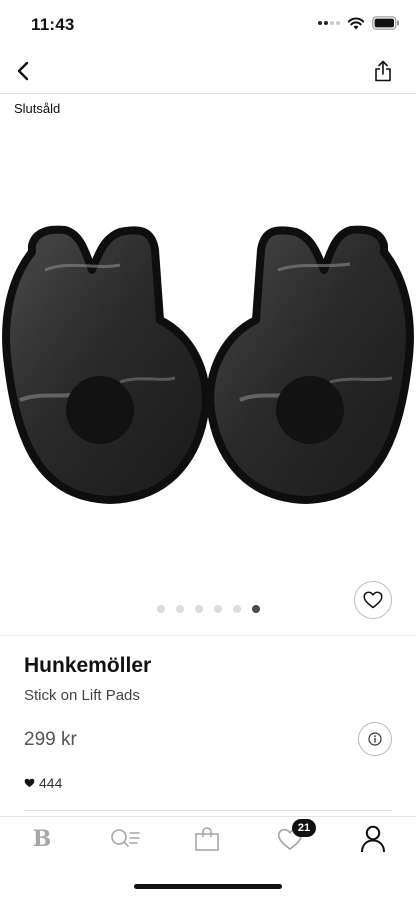  I want to click on back-button, so click(23, 71).